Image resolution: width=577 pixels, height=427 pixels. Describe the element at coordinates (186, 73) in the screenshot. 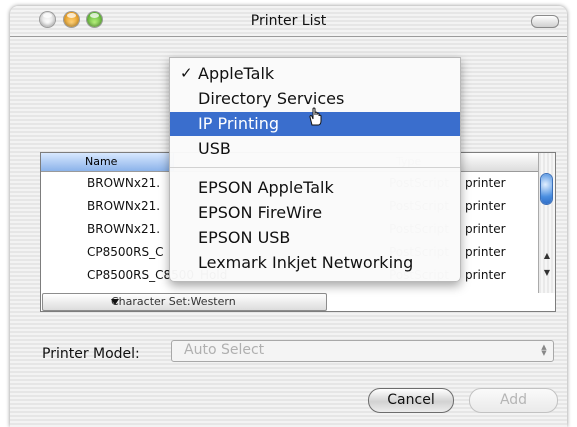

I see `checkmark-icon: ✓` at that location.